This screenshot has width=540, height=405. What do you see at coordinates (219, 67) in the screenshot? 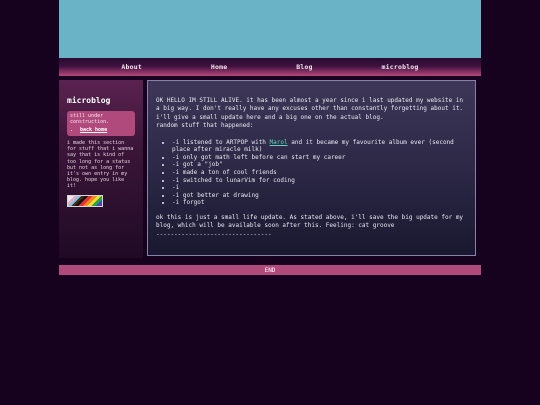
I see `nav-link-home: Home` at bounding box center [219, 67].